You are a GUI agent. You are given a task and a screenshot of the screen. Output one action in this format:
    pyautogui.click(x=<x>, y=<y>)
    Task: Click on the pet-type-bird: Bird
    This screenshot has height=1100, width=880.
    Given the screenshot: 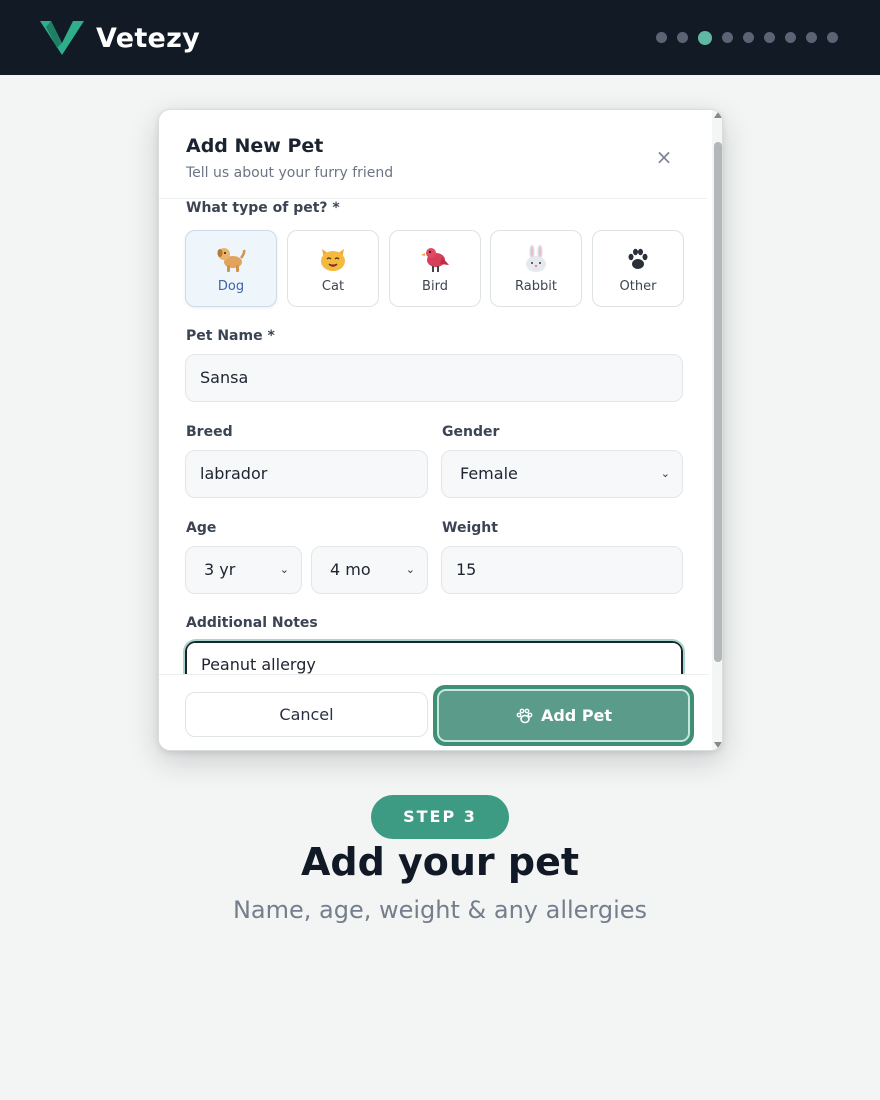 What is the action you would take?
    pyautogui.click(x=435, y=268)
    